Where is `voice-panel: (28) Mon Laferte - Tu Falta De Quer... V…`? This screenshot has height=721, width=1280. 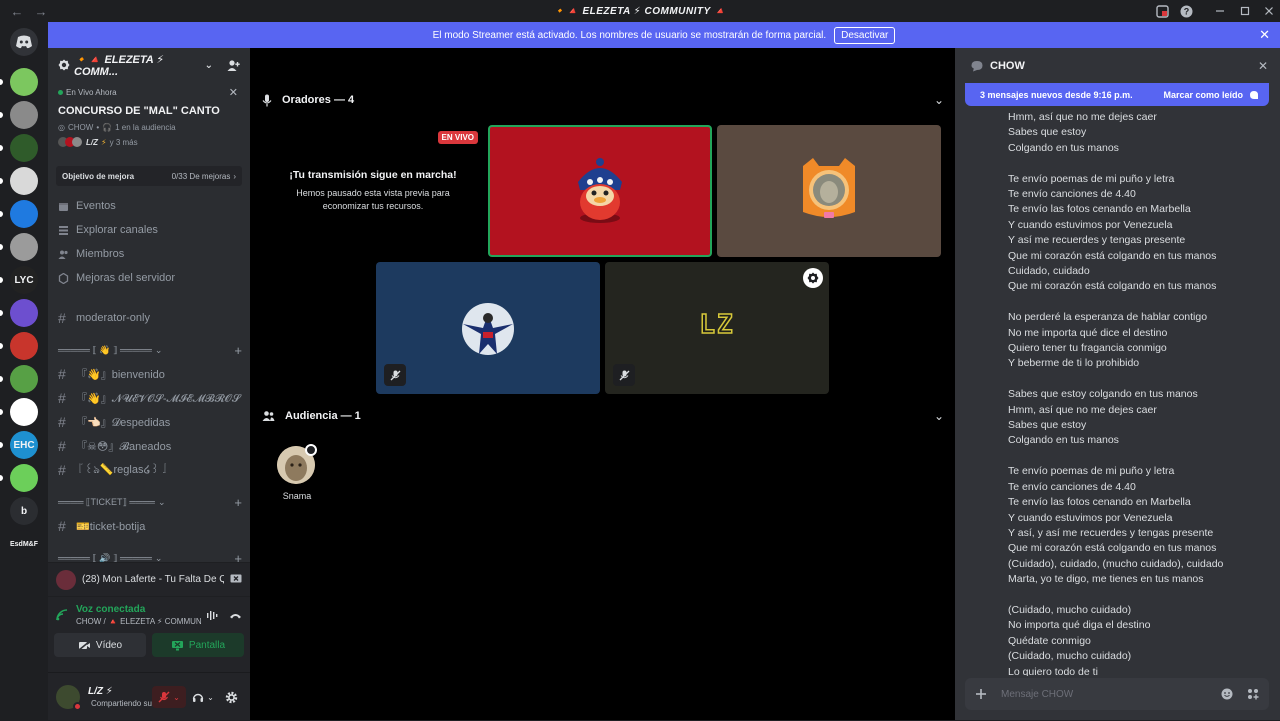
voice-panel: (28) Mon Laferte - Tu Falta De Quer... V… is located at coordinates (149, 617).